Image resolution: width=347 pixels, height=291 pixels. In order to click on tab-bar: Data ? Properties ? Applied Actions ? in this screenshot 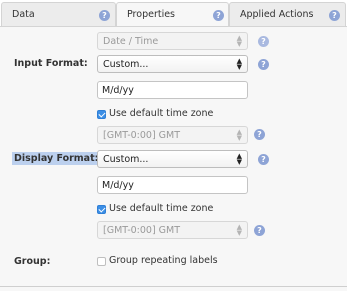, I will do `click(173, 14)`.